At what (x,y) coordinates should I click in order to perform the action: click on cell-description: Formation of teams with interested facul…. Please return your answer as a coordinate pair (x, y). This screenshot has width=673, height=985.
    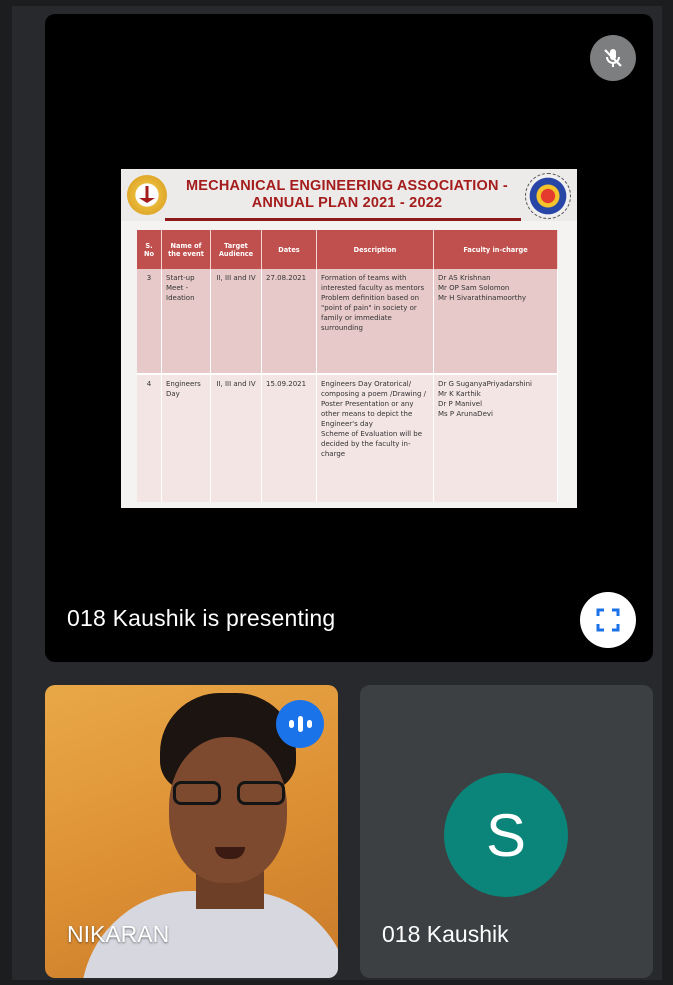
    Looking at the image, I should click on (375, 321).